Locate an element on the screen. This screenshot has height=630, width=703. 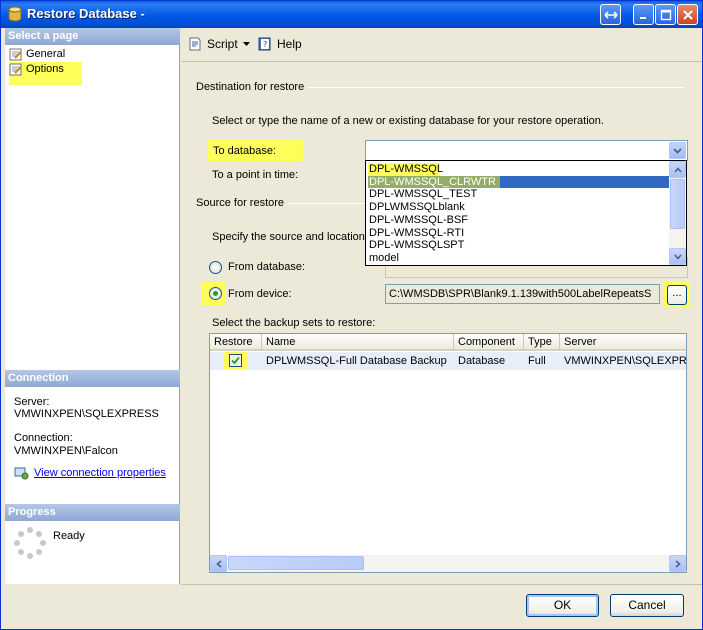
scroll-left-button is located at coordinates (218, 563).